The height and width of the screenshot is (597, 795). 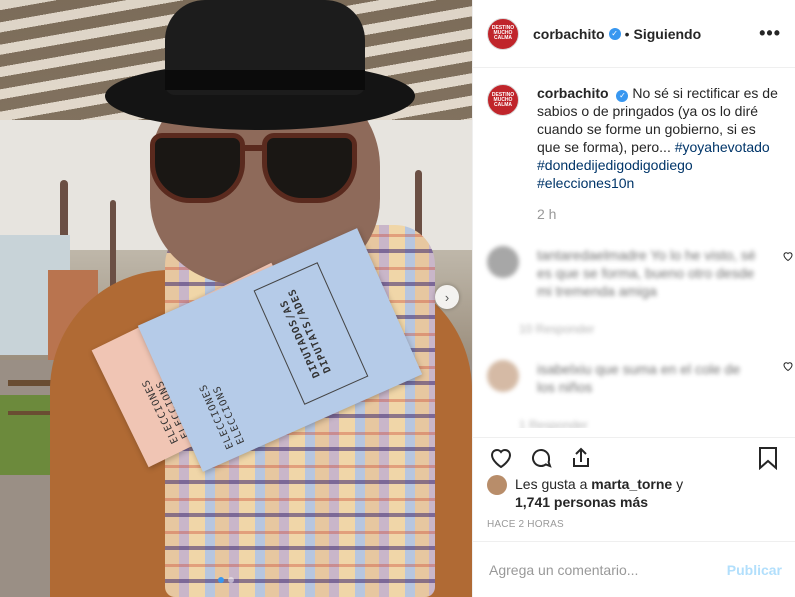 I want to click on caption-avatar: DESTINO MUCHO CALMA, so click(x=503, y=100).